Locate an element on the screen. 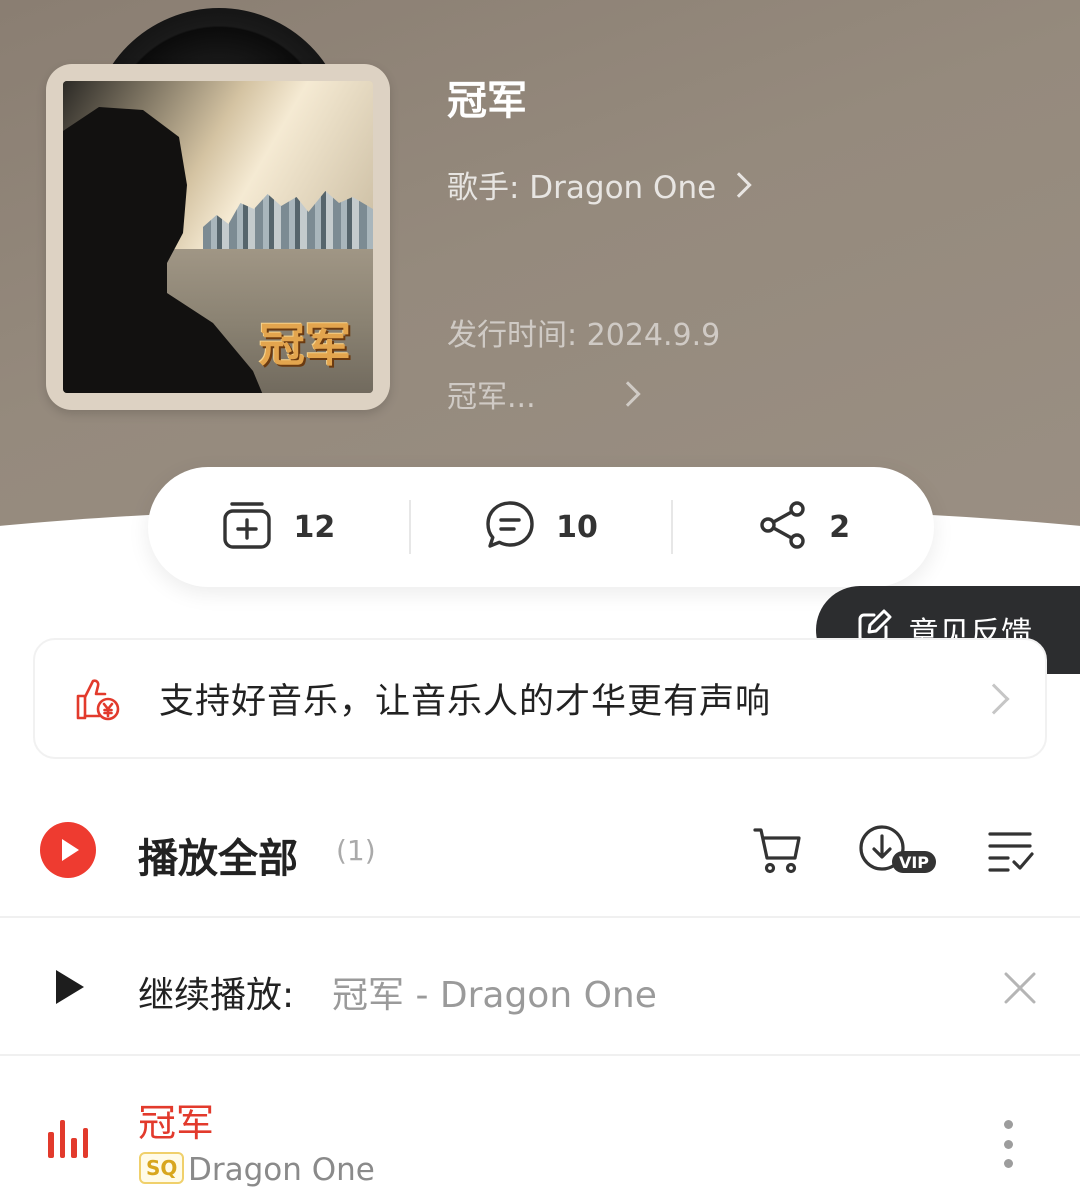  collect-count: 12 is located at coordinates (314, 527).